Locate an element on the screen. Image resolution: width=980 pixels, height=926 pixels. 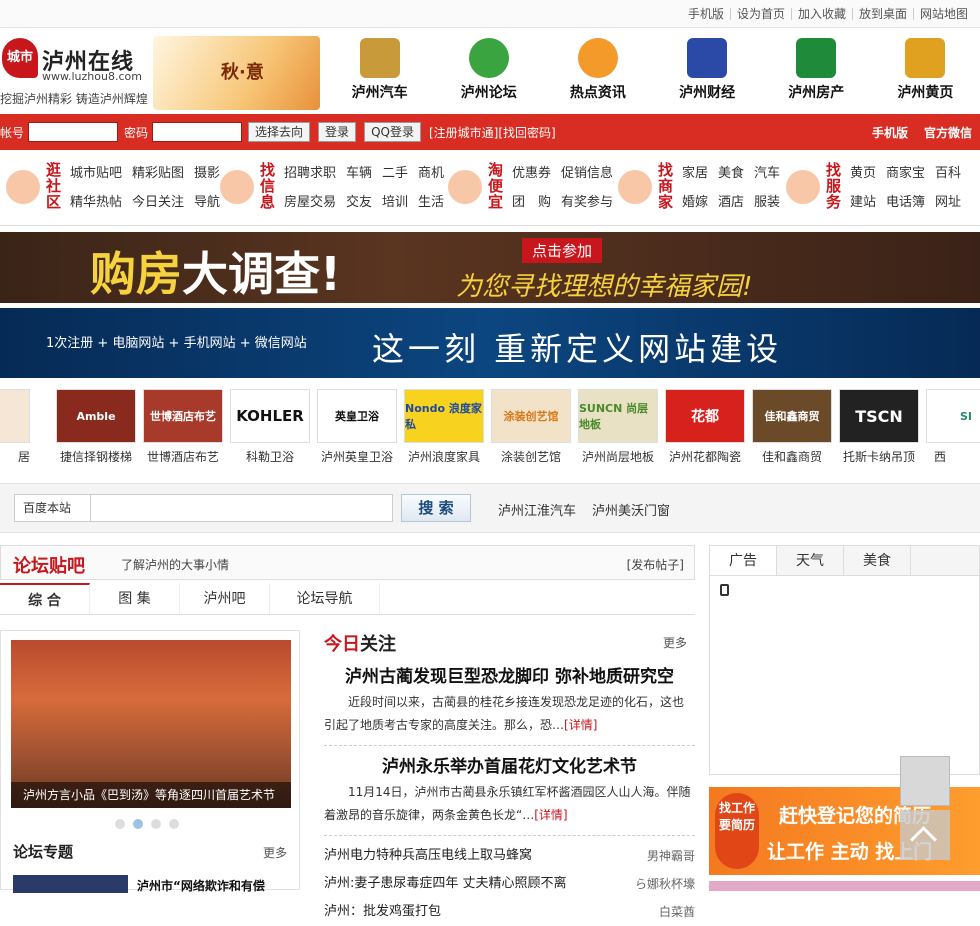
cat-link: 百科 is located at coordinates (948, 171).